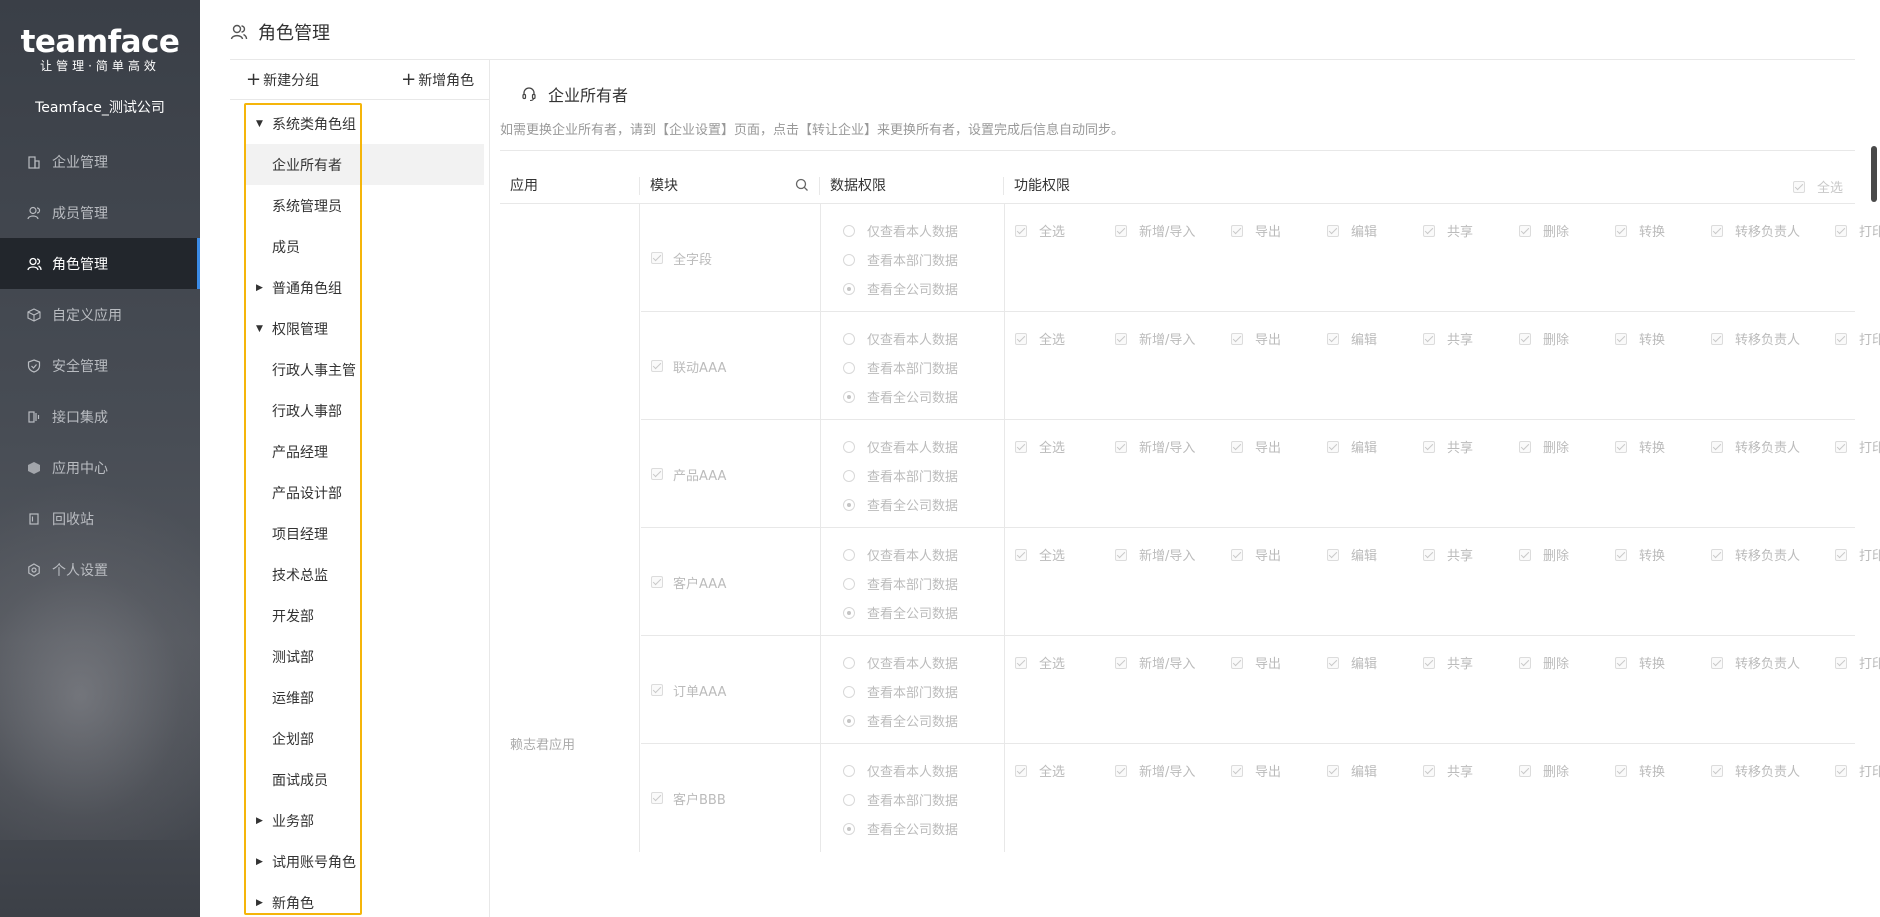  I want to click on tree-role: 行政人事部, so click(364, 410).